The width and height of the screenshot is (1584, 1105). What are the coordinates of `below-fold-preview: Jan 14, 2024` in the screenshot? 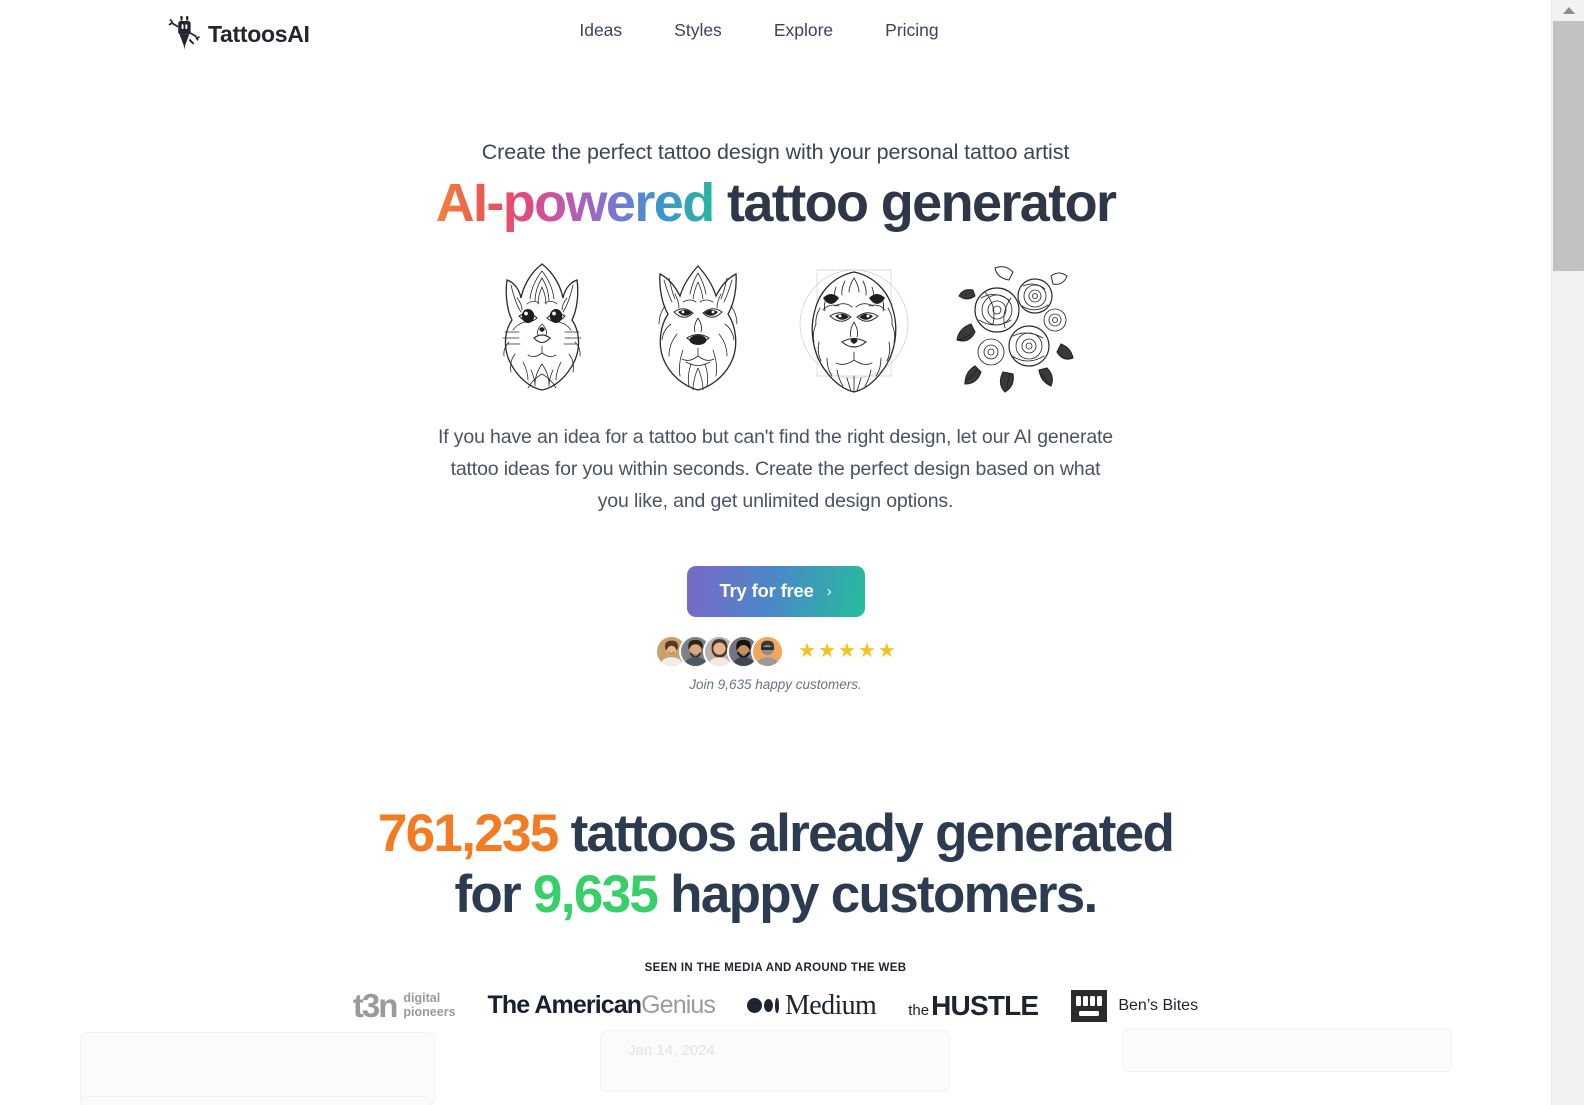 It's located at (775, 1061).